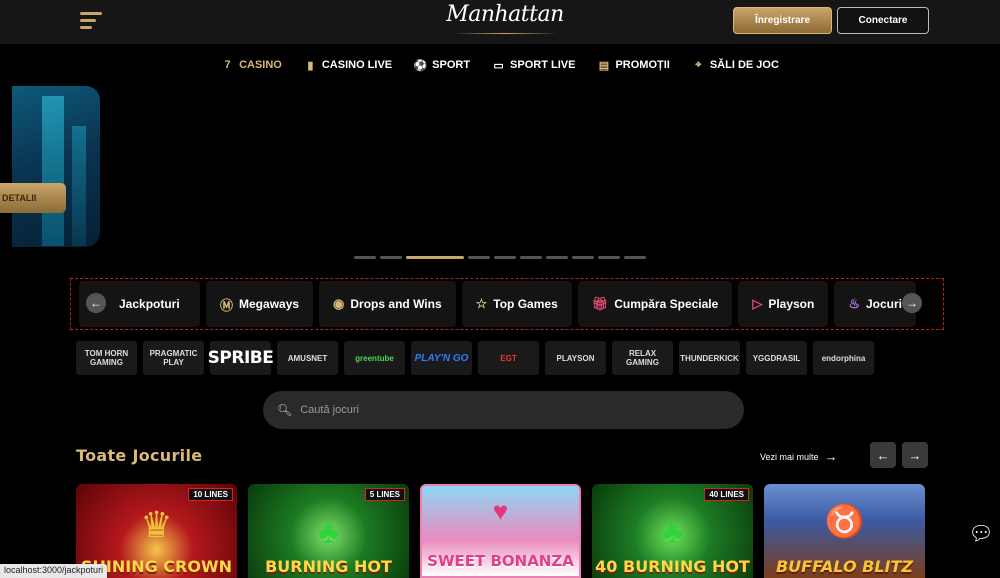  I want to click on nav-sport: ⚽ SPORT, so click(442, 65).